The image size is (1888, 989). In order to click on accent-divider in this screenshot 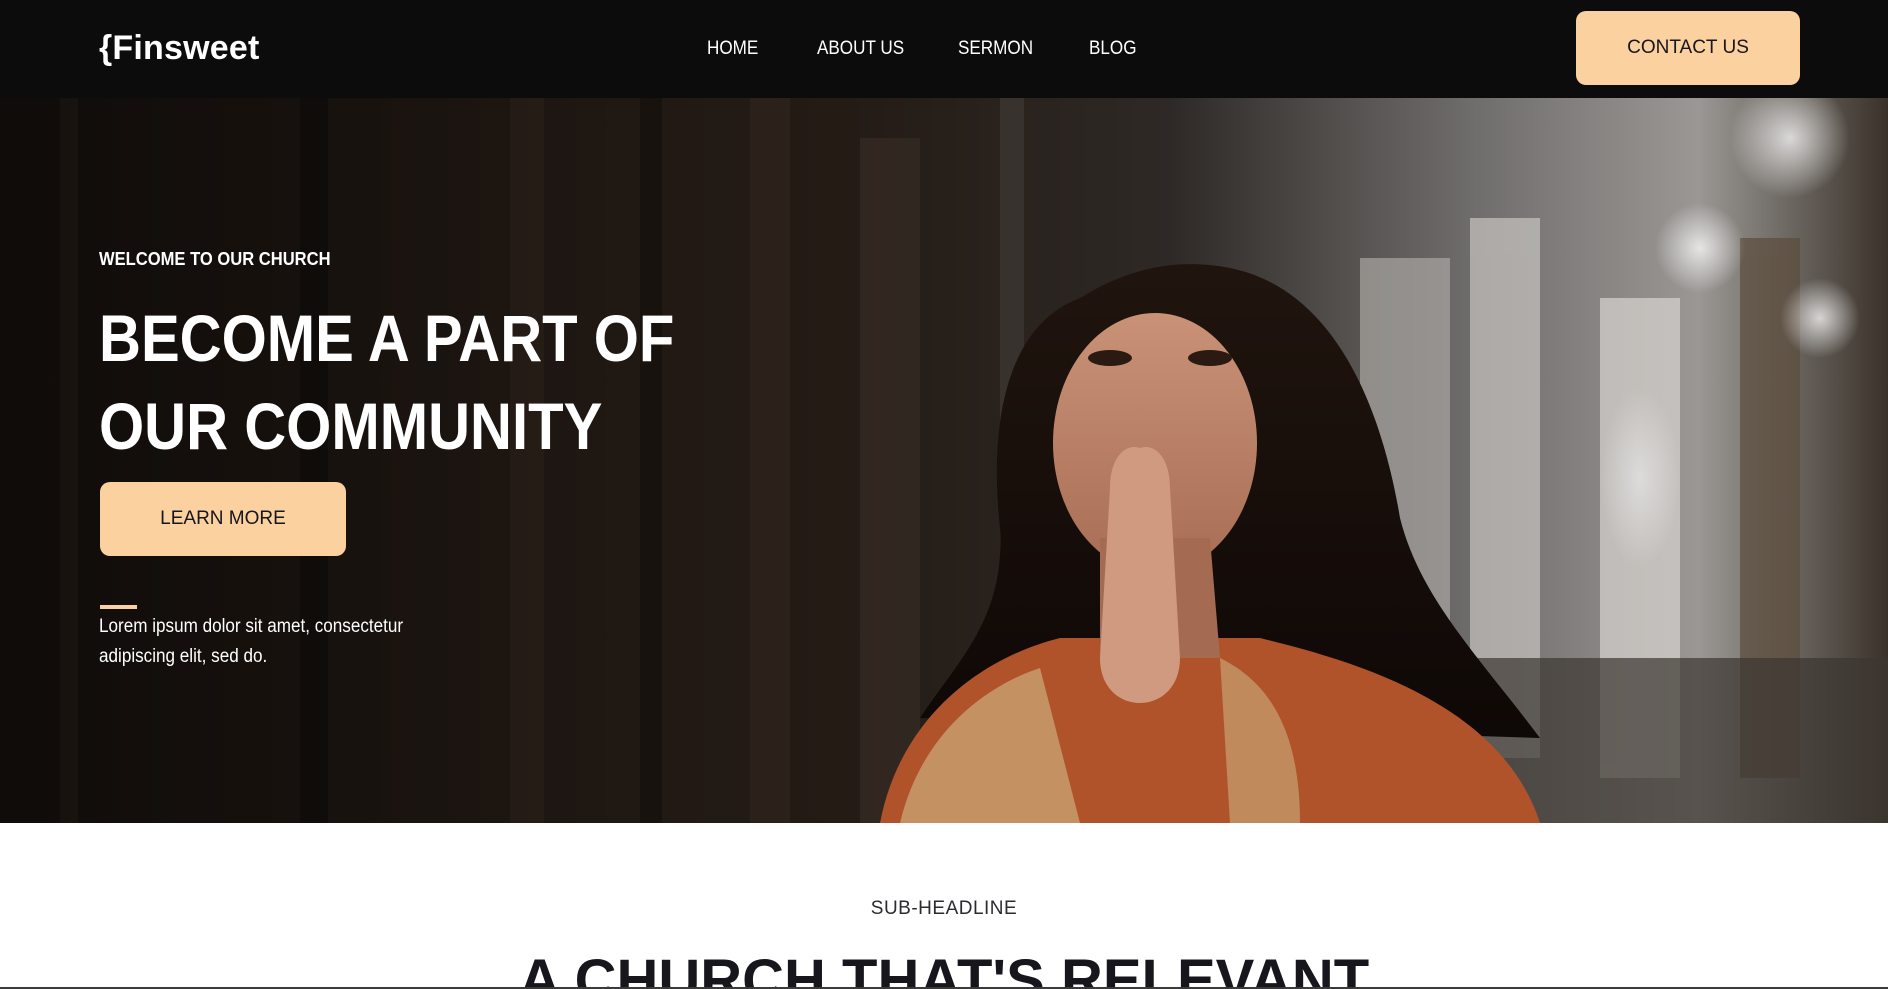, I will do `click(118, 607)`.